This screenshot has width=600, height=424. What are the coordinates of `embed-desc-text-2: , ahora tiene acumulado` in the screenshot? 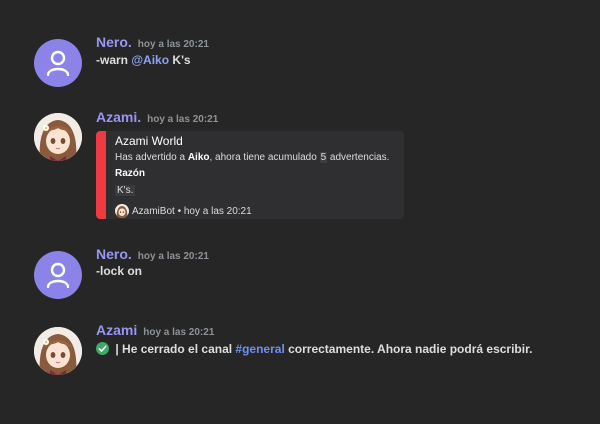 It's located at (264, 157).